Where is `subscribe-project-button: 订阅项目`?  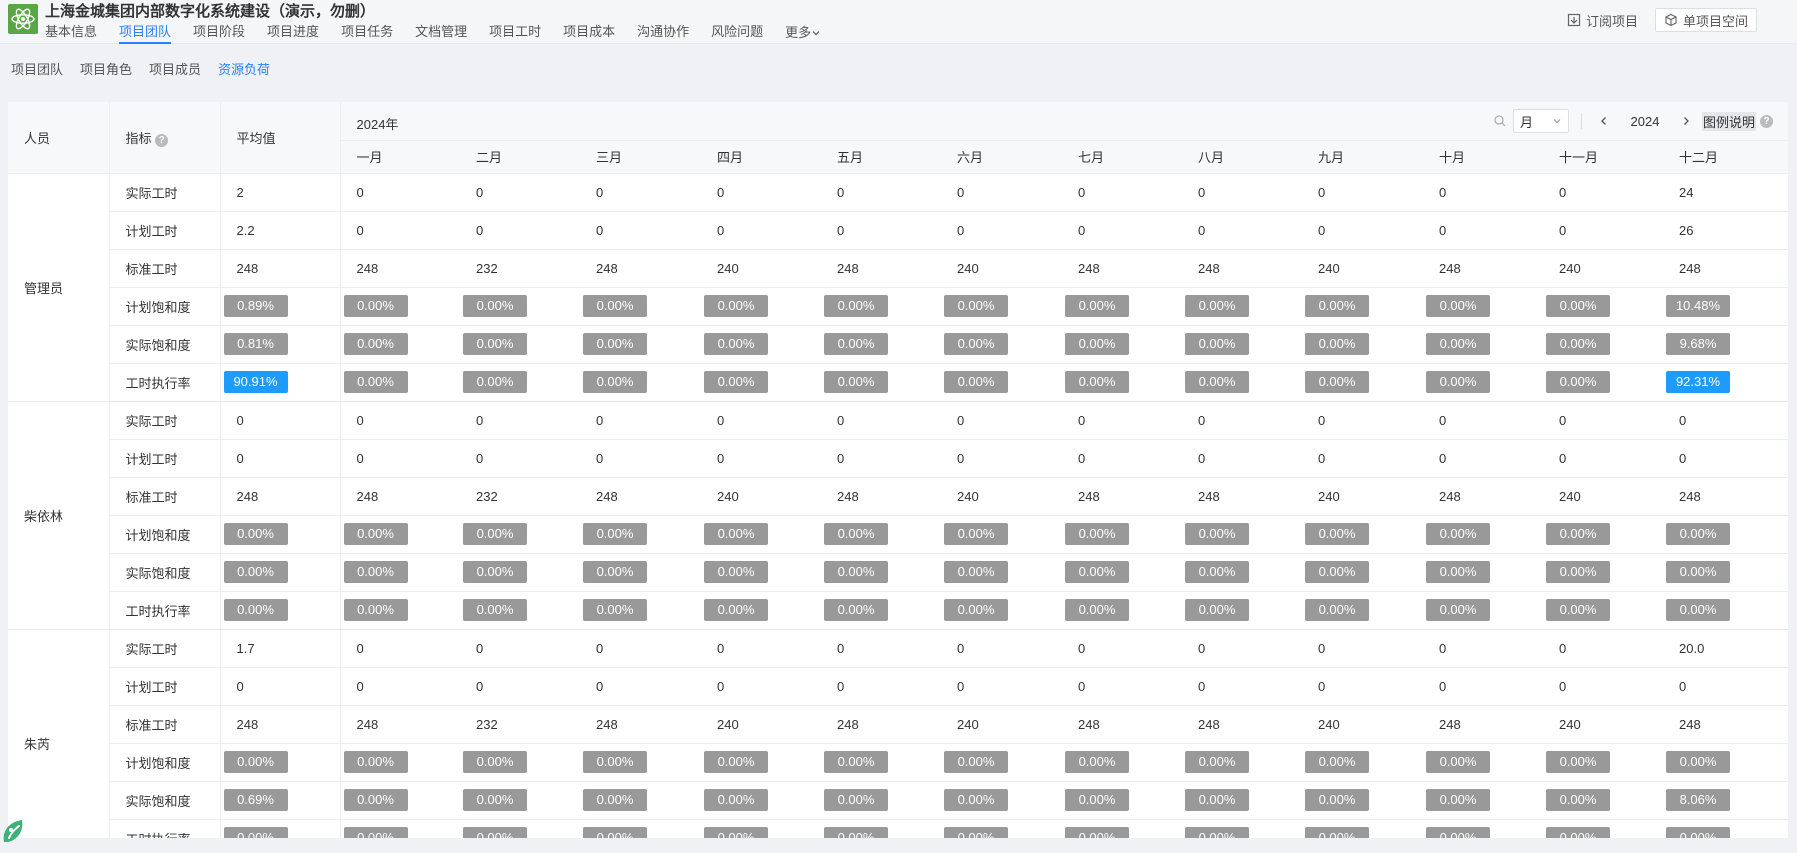
subscribe-project-button: 订阅项目 is located at coordinates (1602, 20).